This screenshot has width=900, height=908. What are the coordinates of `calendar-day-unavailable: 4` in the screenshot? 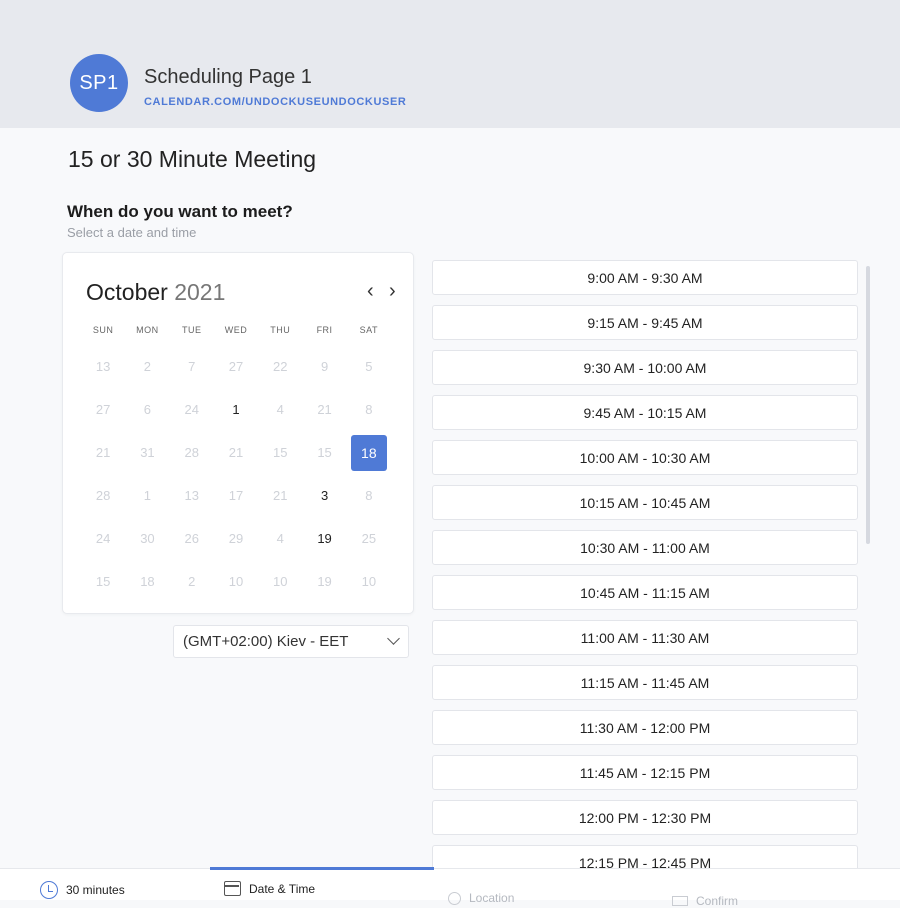 It's located at (280, 409).